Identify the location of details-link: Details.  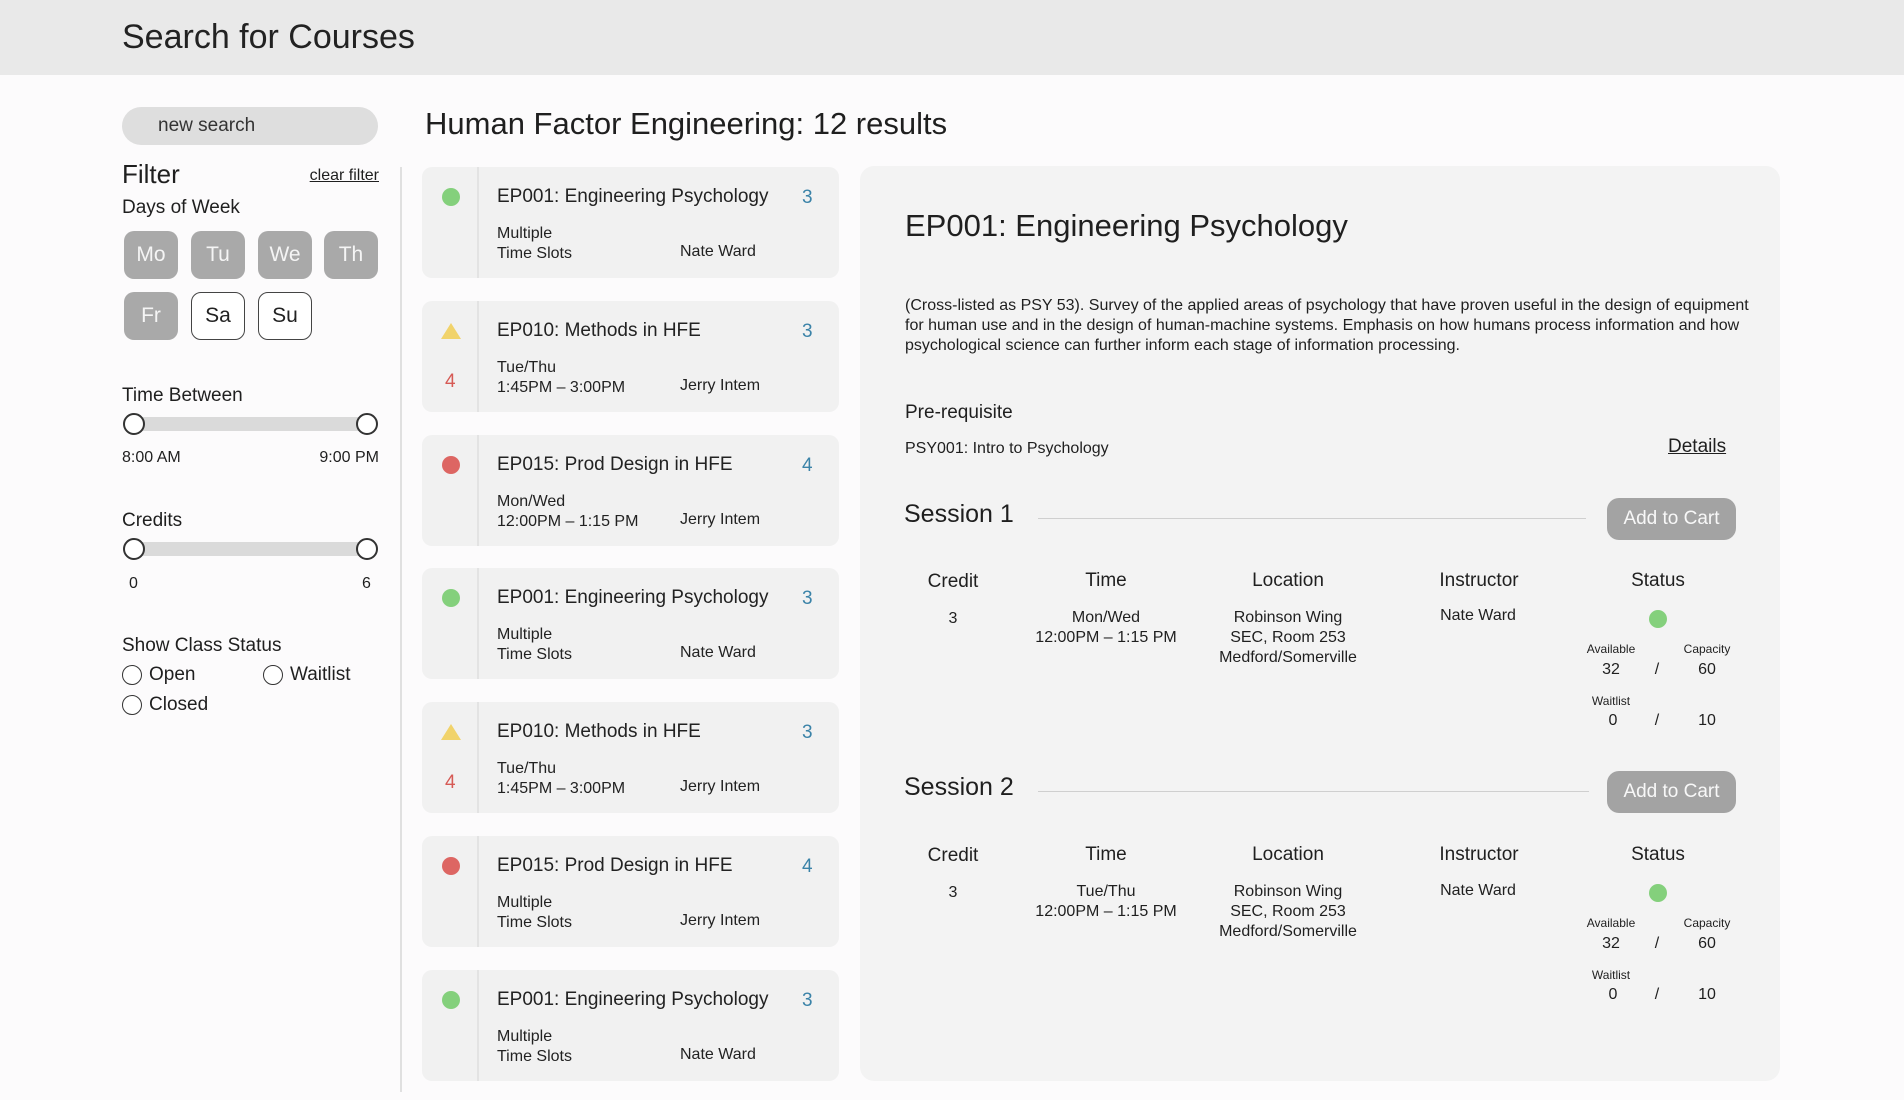
(1697, 447).